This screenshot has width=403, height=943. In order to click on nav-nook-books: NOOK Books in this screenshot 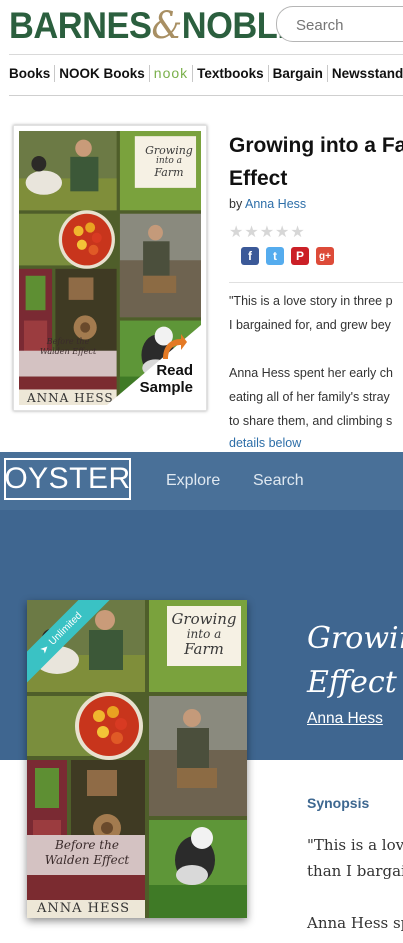, I will do `click(101, 73)`.